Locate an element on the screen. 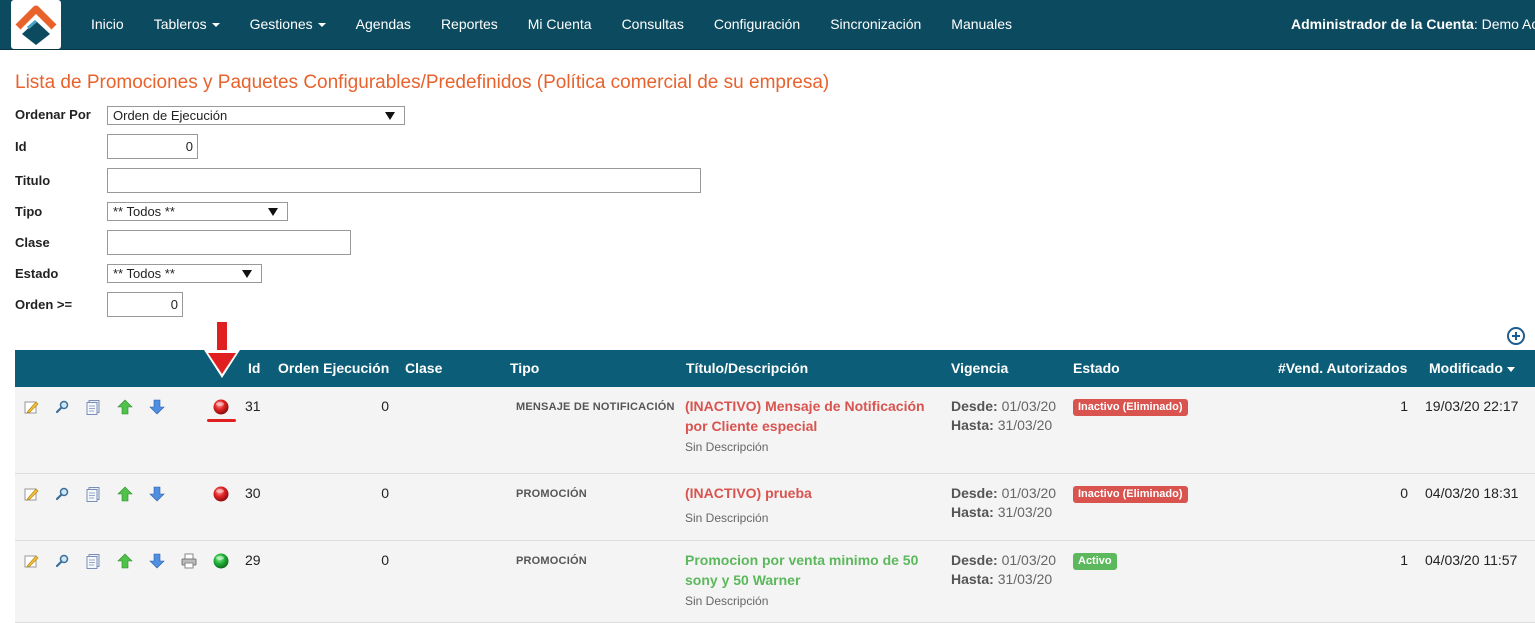  tipo-select: ** Todos ** is located at coordinates (197, 211).